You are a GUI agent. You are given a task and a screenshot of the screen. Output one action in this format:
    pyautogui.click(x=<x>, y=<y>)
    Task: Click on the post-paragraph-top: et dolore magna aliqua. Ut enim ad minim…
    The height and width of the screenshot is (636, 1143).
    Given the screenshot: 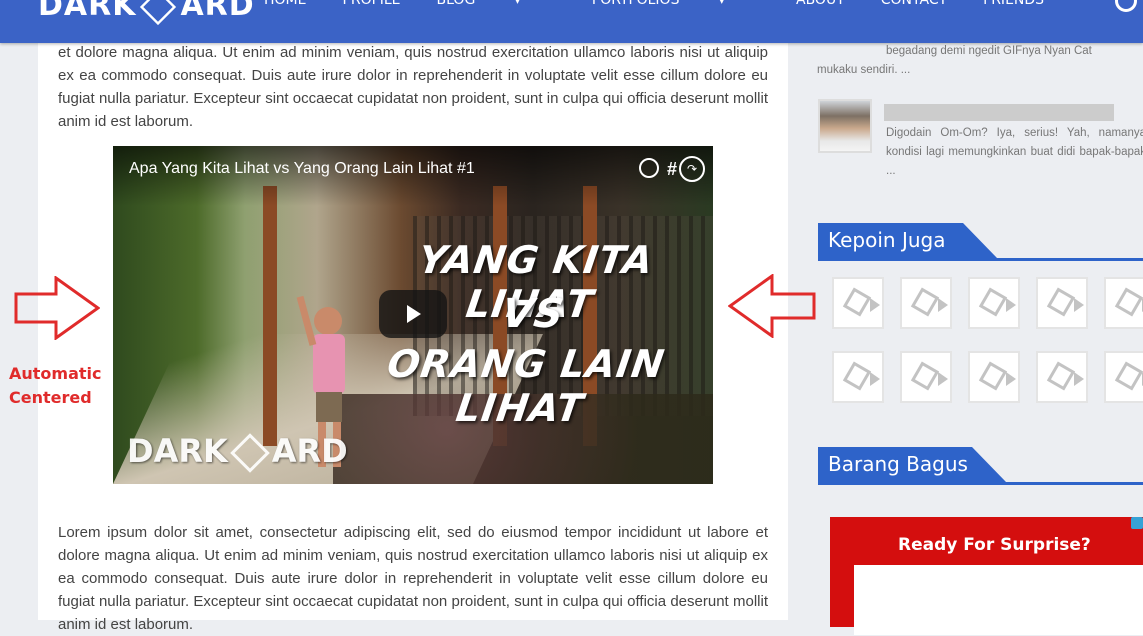 What is the action you would take?
    pyautogui.click(x=413, y=87)
    